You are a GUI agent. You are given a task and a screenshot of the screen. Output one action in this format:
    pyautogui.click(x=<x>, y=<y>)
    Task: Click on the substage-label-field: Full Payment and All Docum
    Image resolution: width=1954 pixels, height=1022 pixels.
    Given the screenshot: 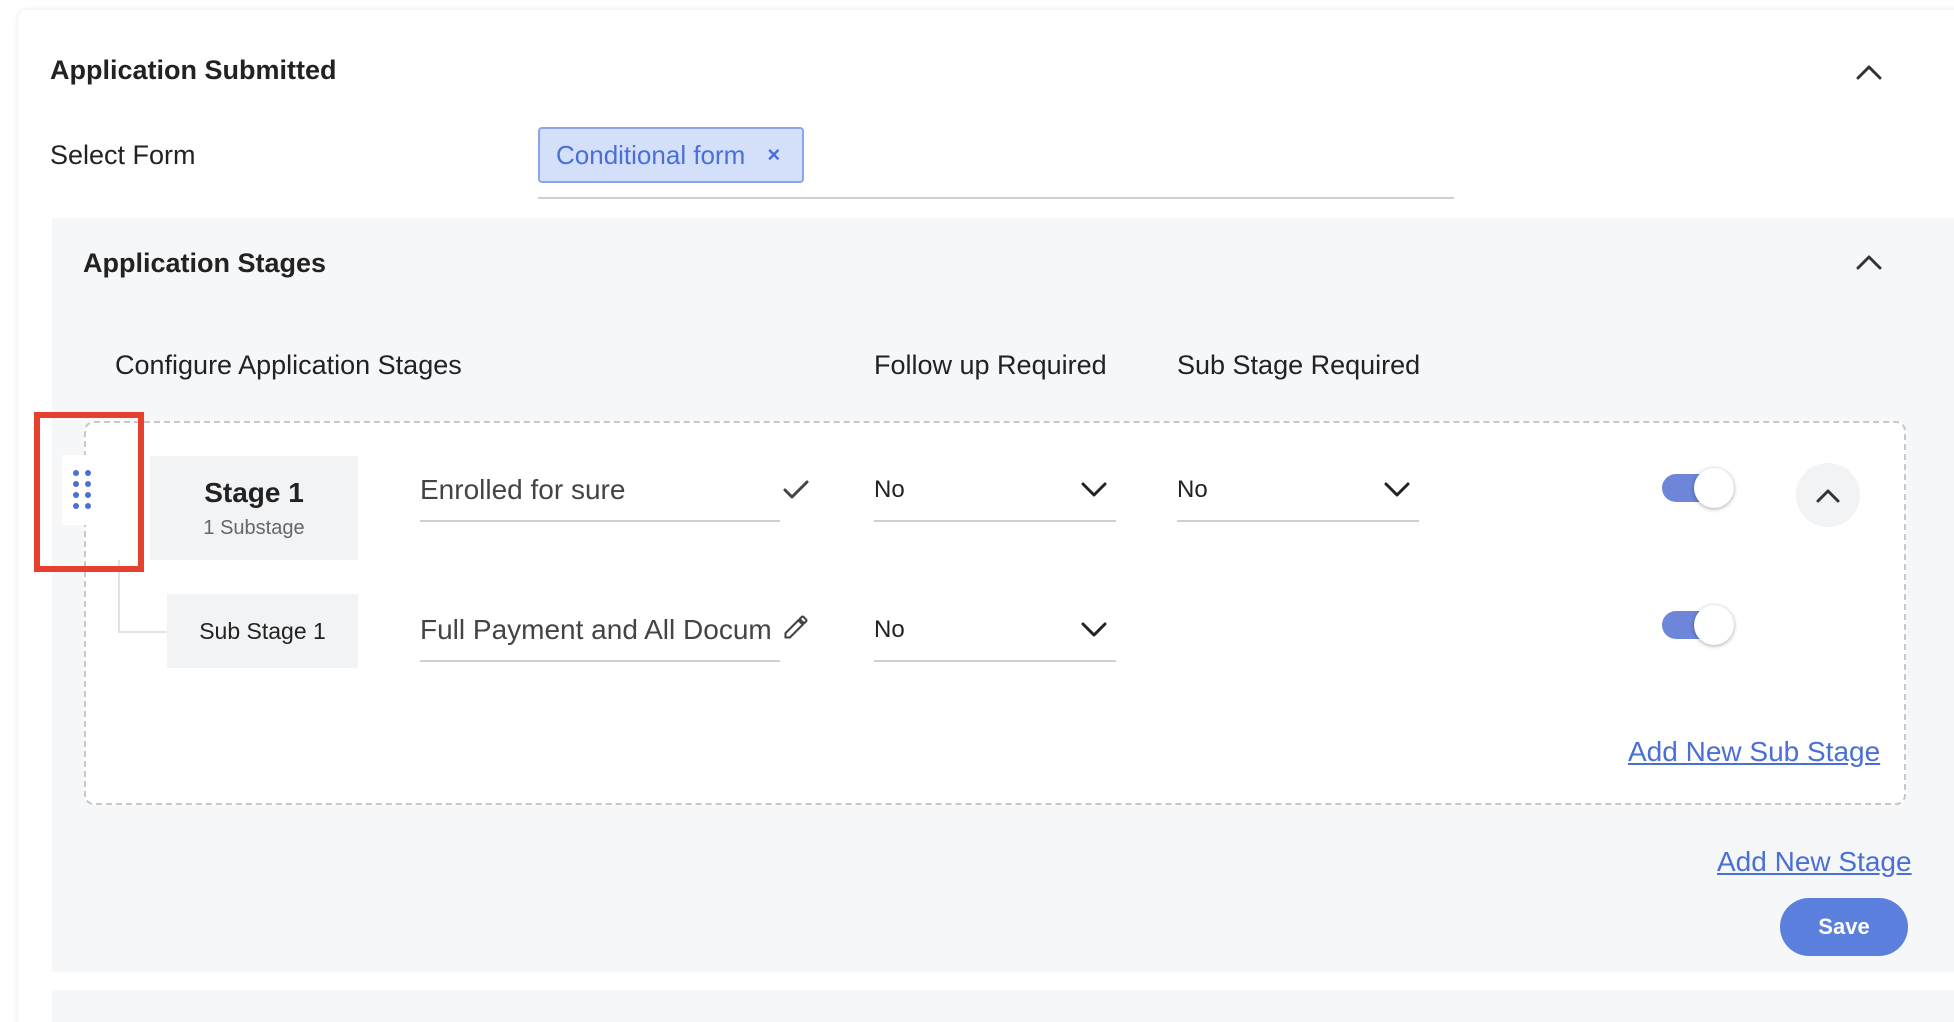 What is the action you would take?
    pyautogui.click(x=600, y=631)
    